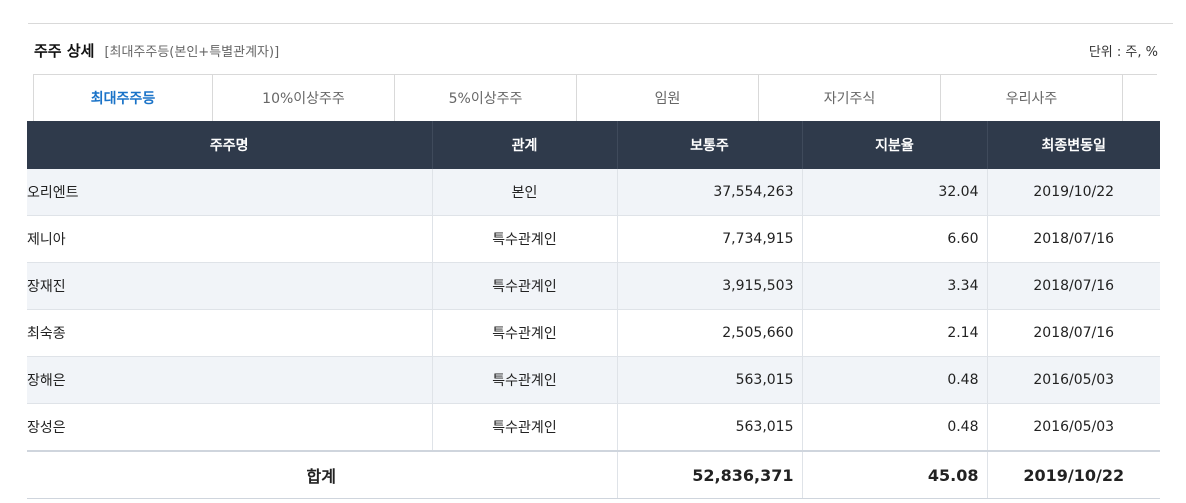  I want to click on table-row: 장재진 특수관계인 3,915,503 3.34 2018/07/16, so click(593, 286).